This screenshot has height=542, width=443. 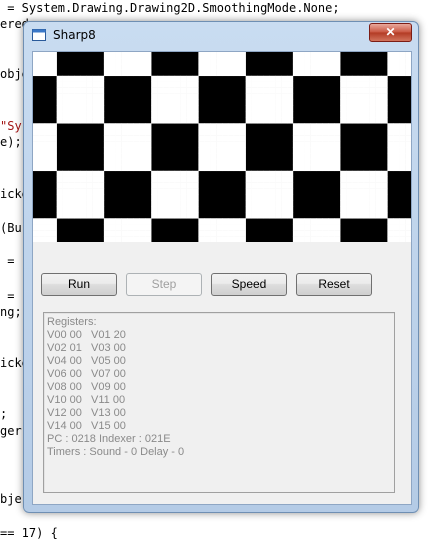 What do you see at coordinates (4, 414) in the screenshot?
I see `code-line: ;` at bounding box center [4, 414].